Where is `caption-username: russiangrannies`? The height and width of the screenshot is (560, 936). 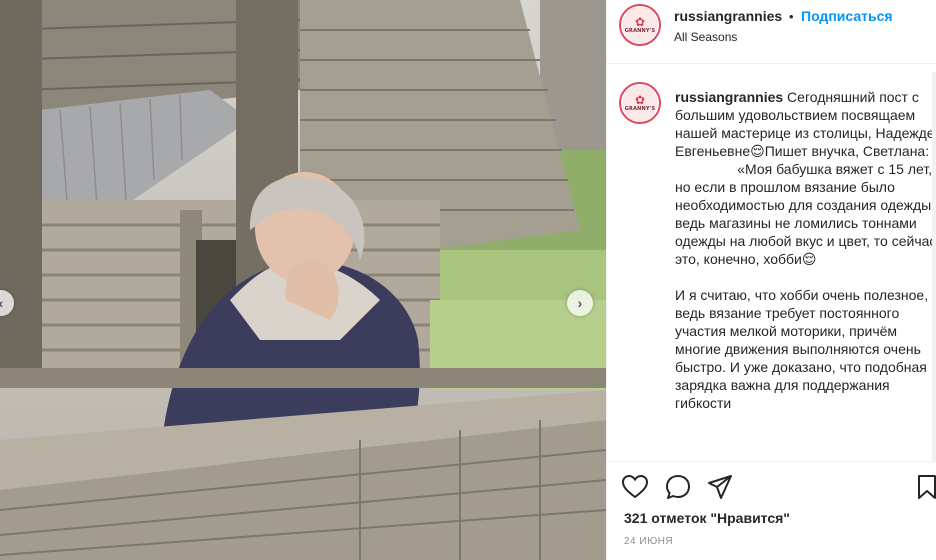
caption-username: russiangrannies is located at coordinates (729, 97).